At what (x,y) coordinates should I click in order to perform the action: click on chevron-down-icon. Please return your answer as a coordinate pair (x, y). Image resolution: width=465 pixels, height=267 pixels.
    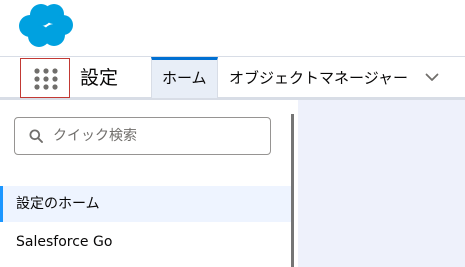
    Looking at the image, I should click on (432, 77).